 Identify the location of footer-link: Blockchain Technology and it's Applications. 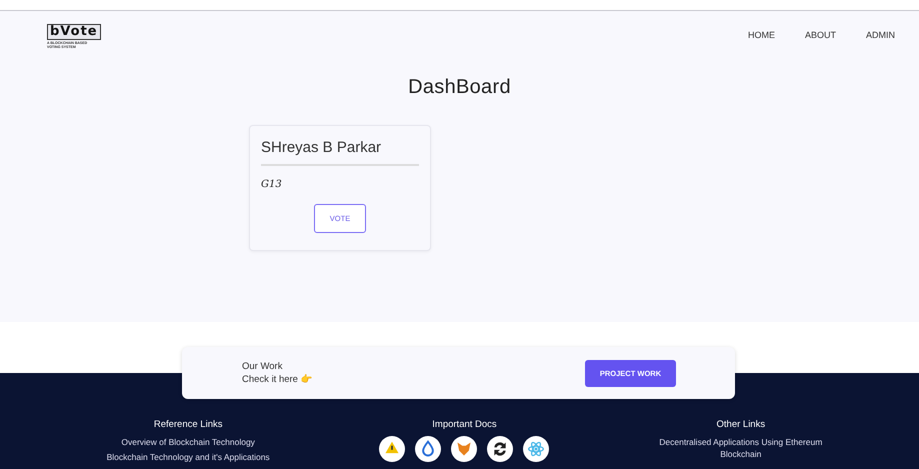
(188, 457).